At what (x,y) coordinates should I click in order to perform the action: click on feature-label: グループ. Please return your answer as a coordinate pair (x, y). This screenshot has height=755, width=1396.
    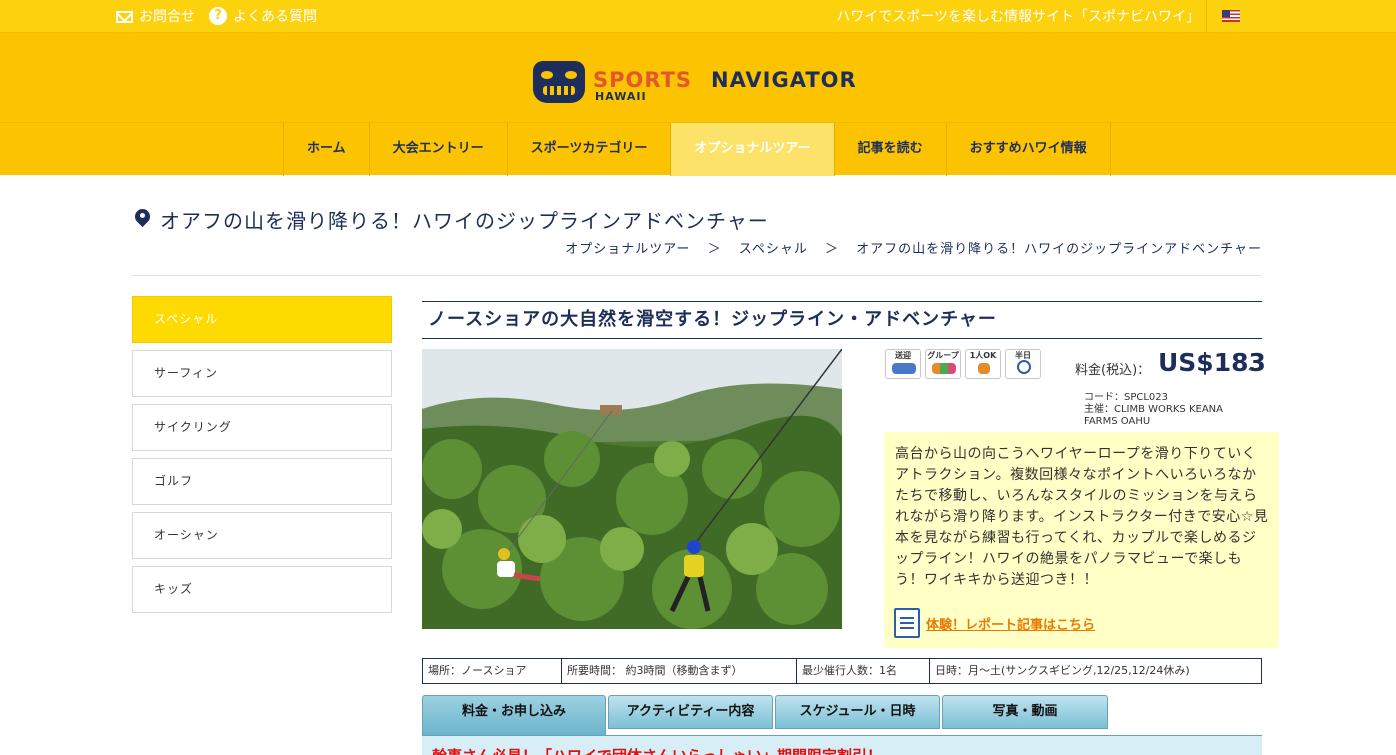
    Looking at the image, I should click on (943, 355).